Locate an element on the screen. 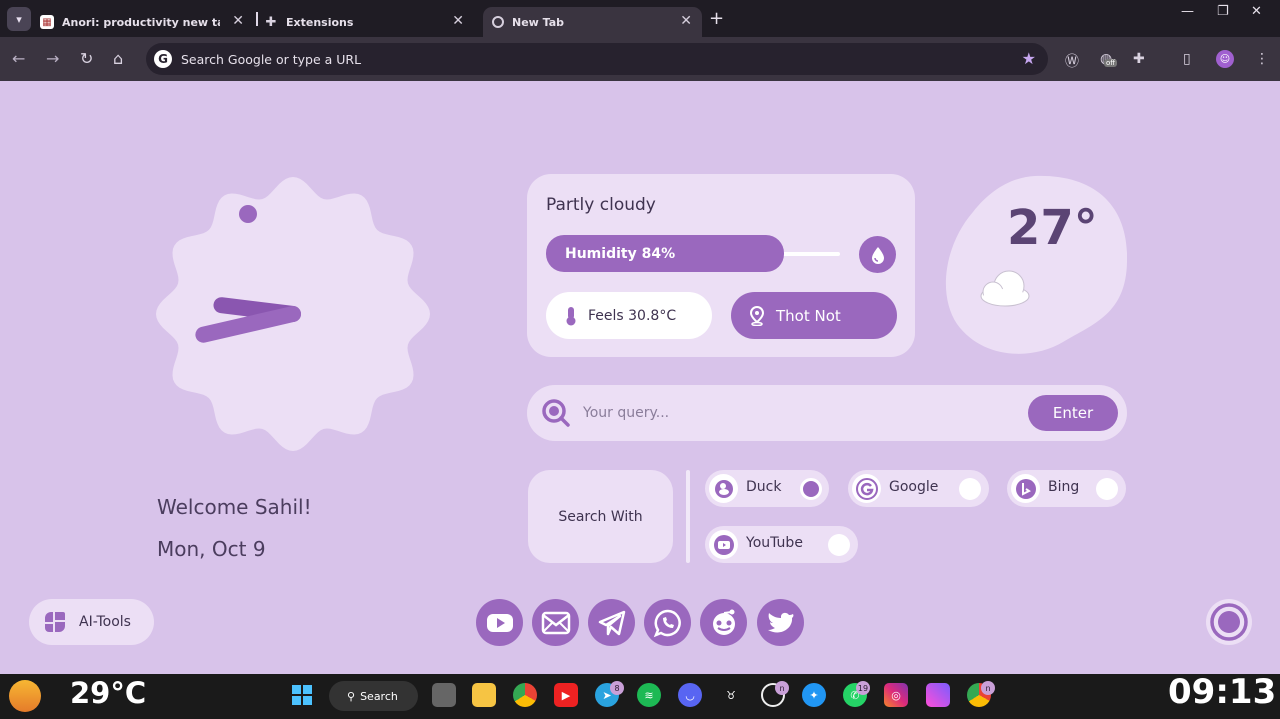  engine-option-google: Google is located at coordinates (918, 488).